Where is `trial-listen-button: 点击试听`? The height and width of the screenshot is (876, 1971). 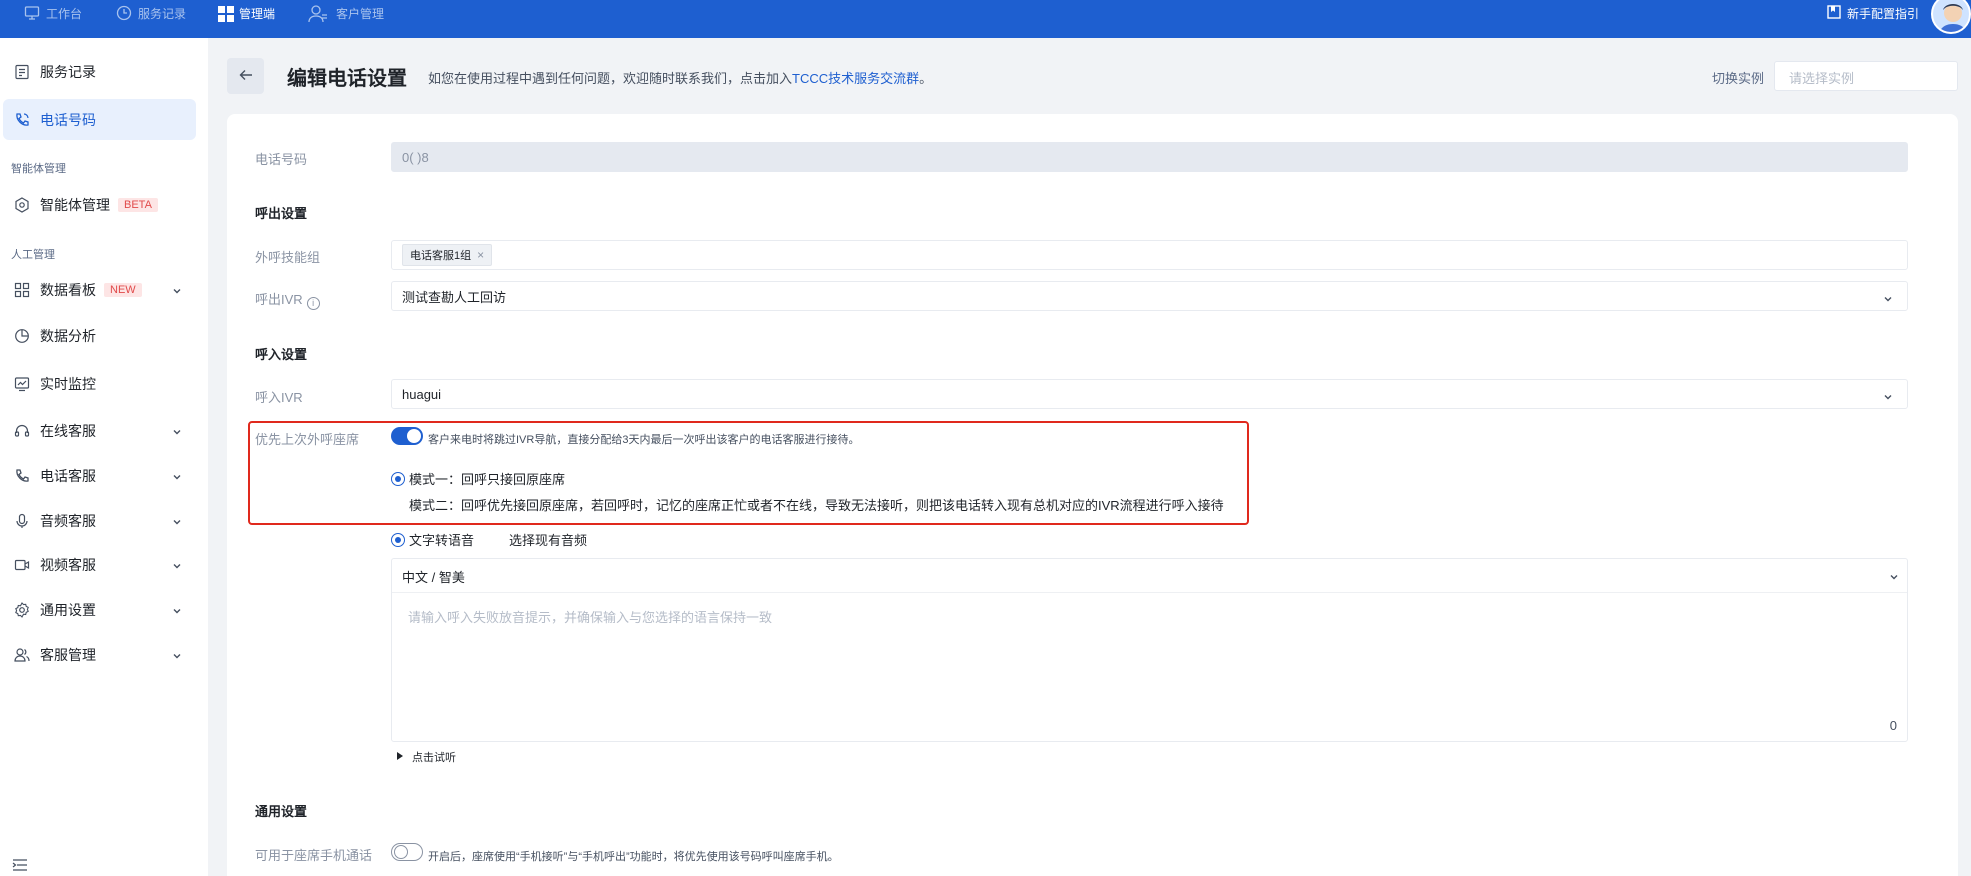 trial-listen-button: 点击试听 is located at coordinates (426, 757).